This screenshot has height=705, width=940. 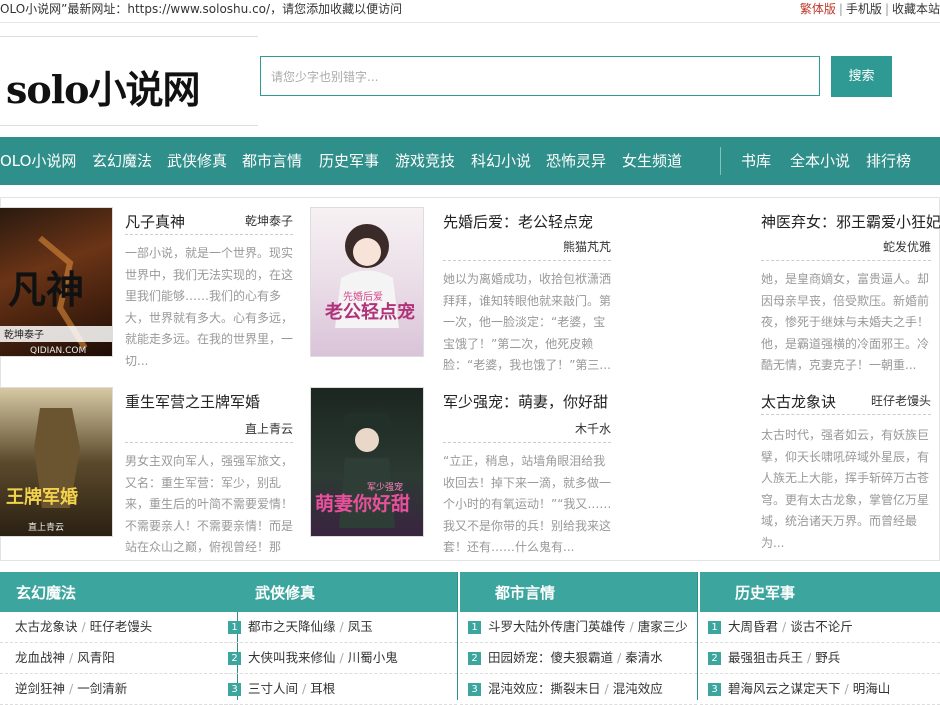 I want to click on list-item: 太古龙象诀 / 旺仔老馒头, so click(x=118, y=627).